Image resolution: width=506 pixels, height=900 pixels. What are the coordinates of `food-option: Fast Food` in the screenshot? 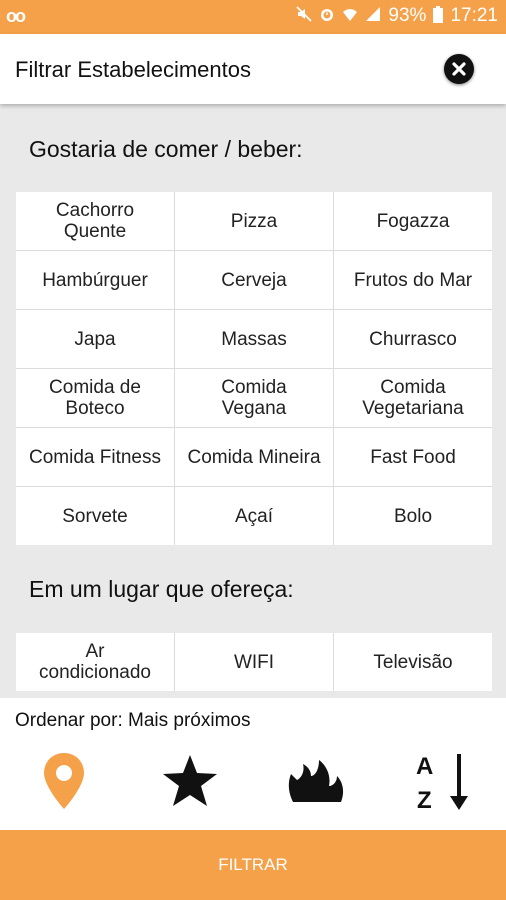 It's located at (413, 457).